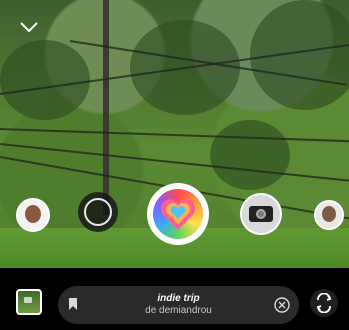 This screenshot has width=349, height=330. I want to click on effect-info-pill: indie trip de demiandrou, so click(178, 305).